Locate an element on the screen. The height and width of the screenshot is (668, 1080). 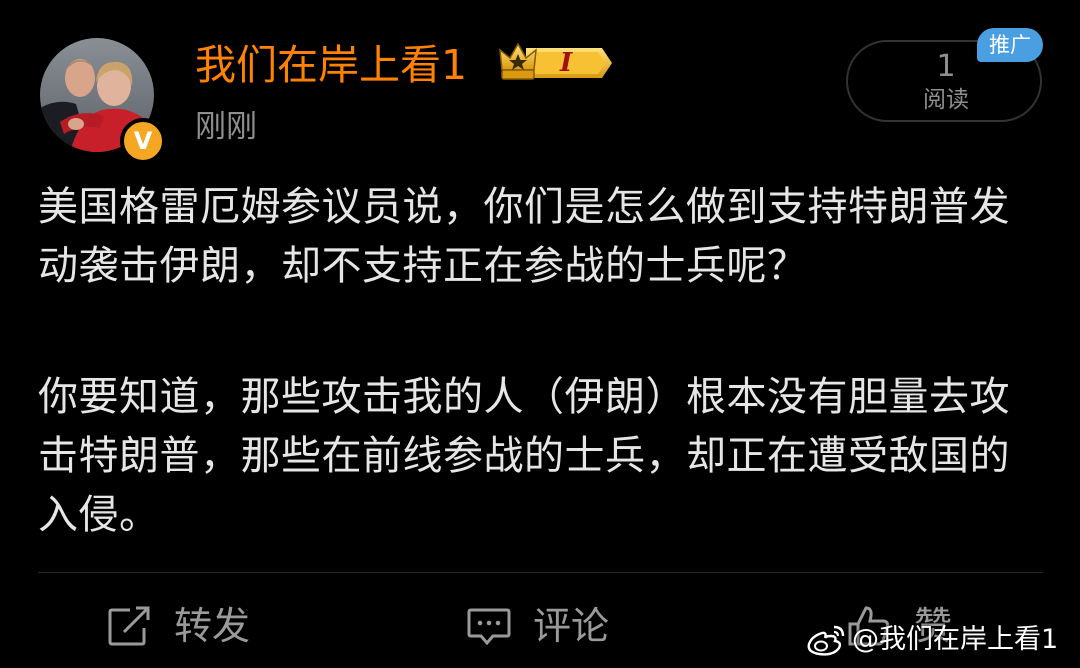
verified-mark: V is located at coordinates (143, 141).